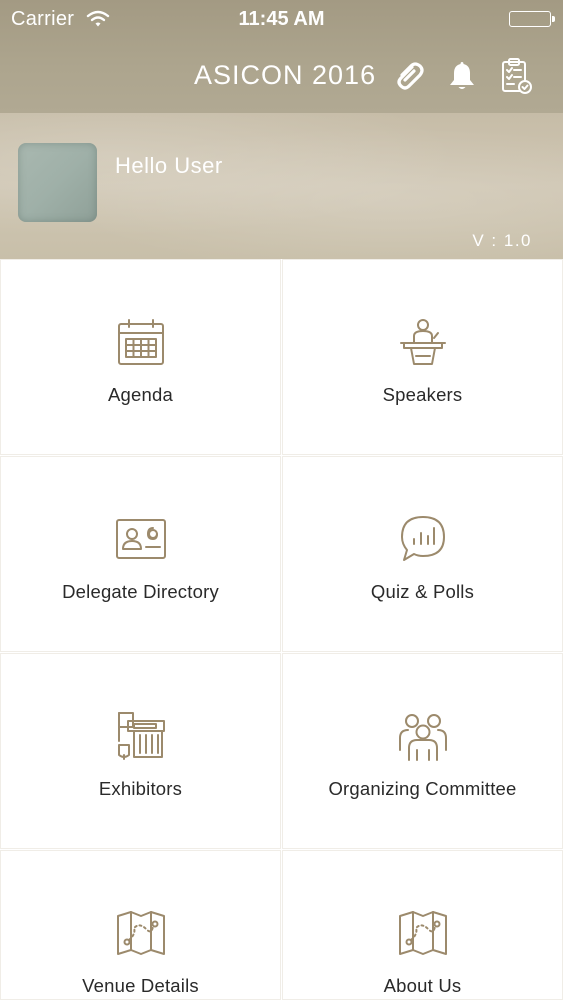 This screenshot has width=563, height=1000. Describe the element at coordinates (462, 76) in the screenshot. I see `bell-icon` at that location.